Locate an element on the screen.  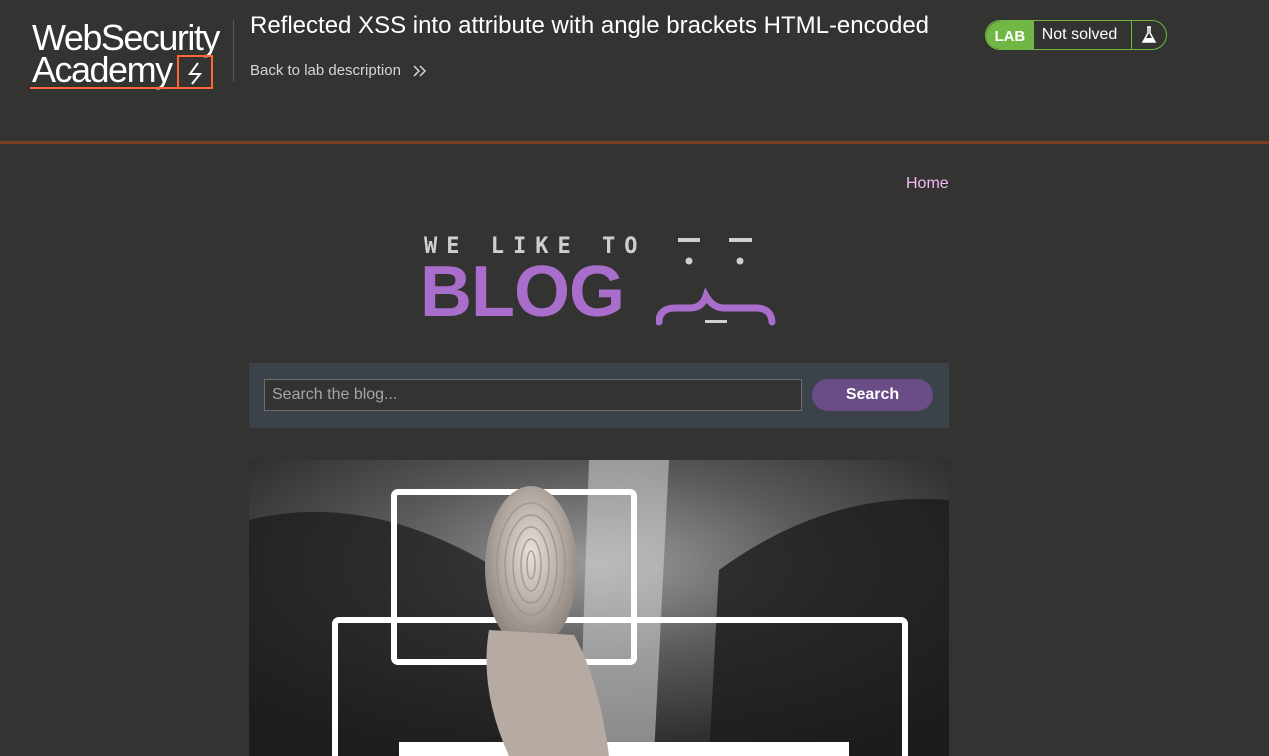
lab-status-text: Not solved is located at coordinates (1079, 34).